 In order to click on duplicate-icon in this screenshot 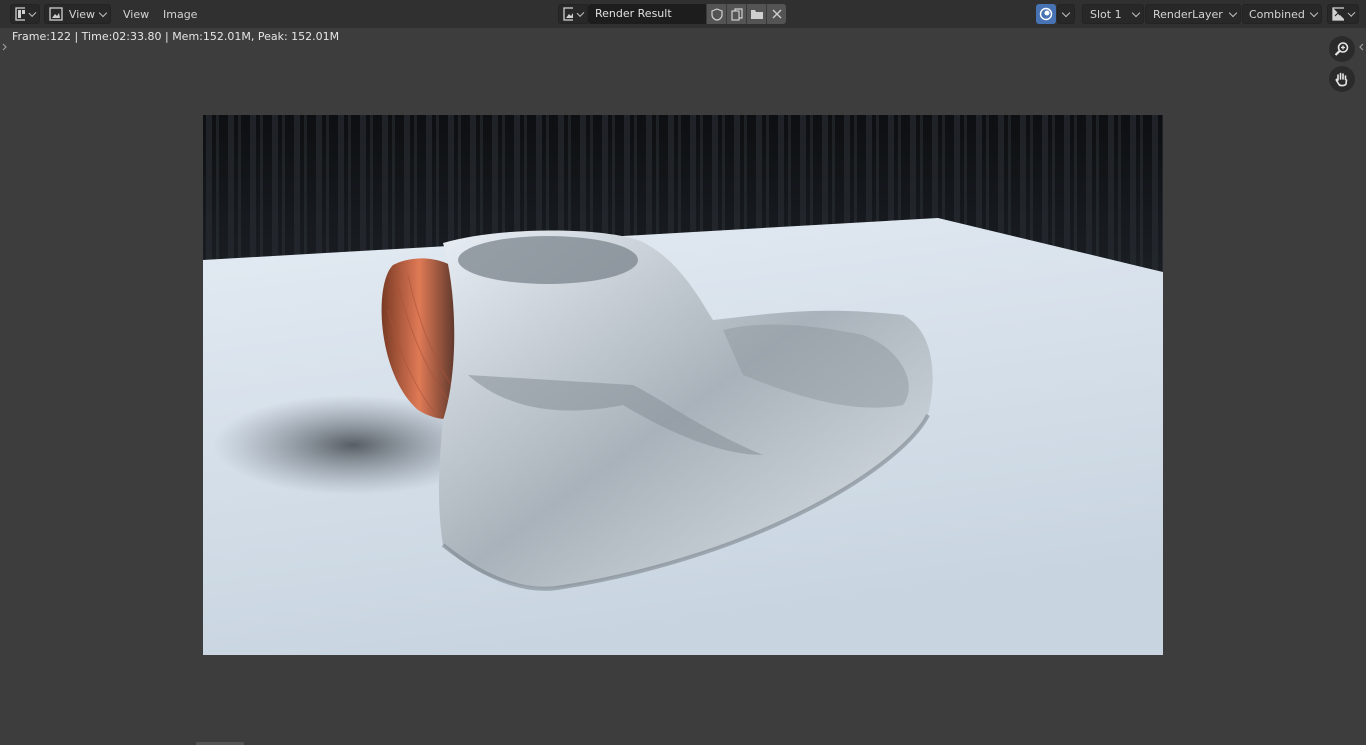, I will do `click(736, 14)`.